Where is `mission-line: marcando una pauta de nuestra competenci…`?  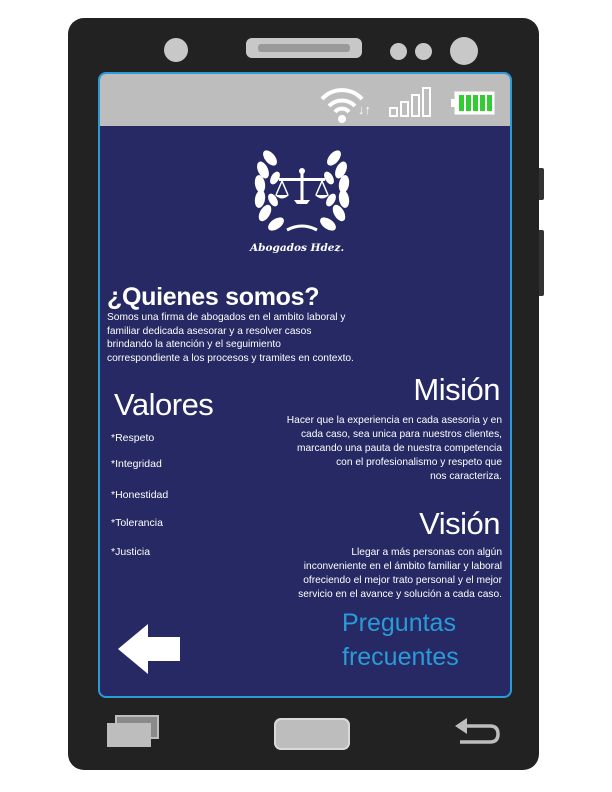
mission-line: marcando una pauta de nuestra competenci… is located at coordinates (399, 448).